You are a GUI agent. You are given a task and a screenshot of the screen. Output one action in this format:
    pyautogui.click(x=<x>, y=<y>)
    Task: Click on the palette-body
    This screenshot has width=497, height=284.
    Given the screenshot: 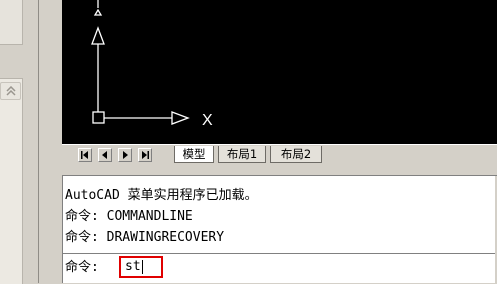 What is the action you would take?
    pyautogui.click(x=11, y=181)
    